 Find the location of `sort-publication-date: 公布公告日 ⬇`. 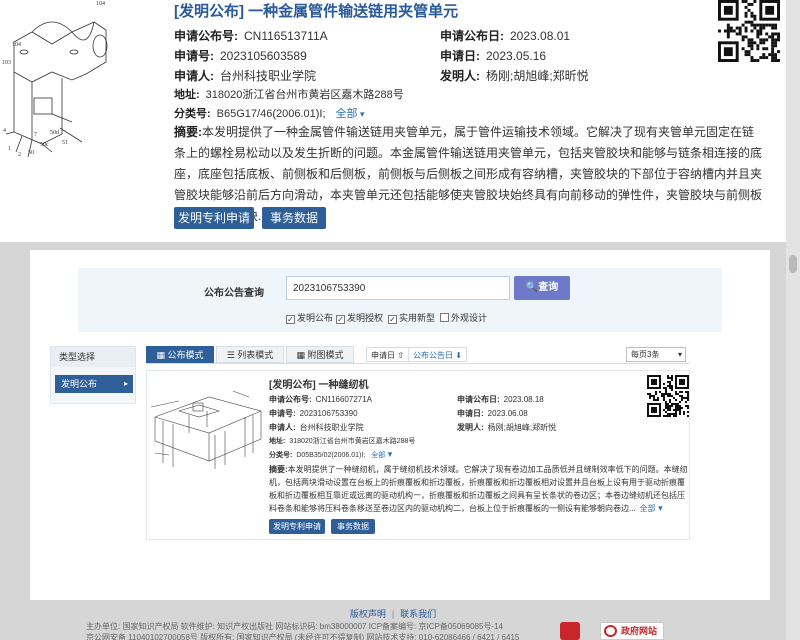

sort-publication-date: 公布公告日 ⬇ is located at coordinates (437, 354).